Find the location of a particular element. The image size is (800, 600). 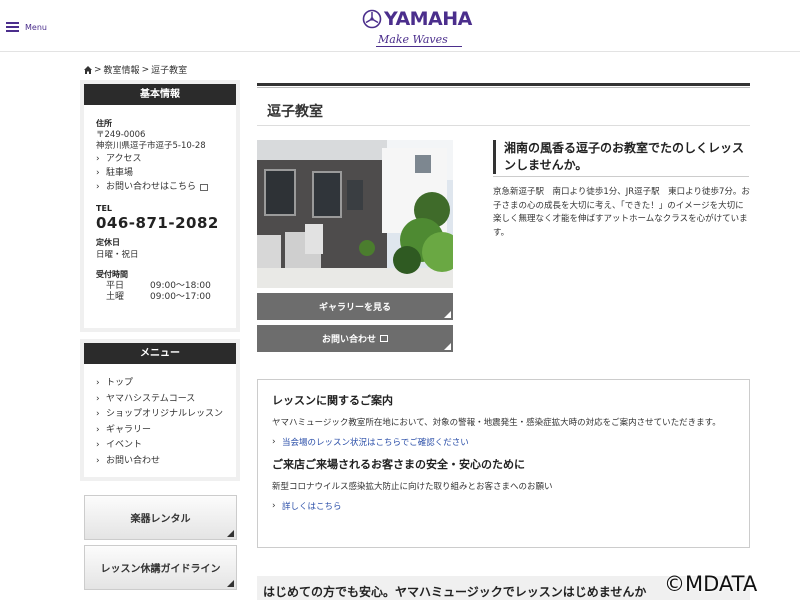

contact-button-label: お問い合わせ is located at coordinates (348, 340).